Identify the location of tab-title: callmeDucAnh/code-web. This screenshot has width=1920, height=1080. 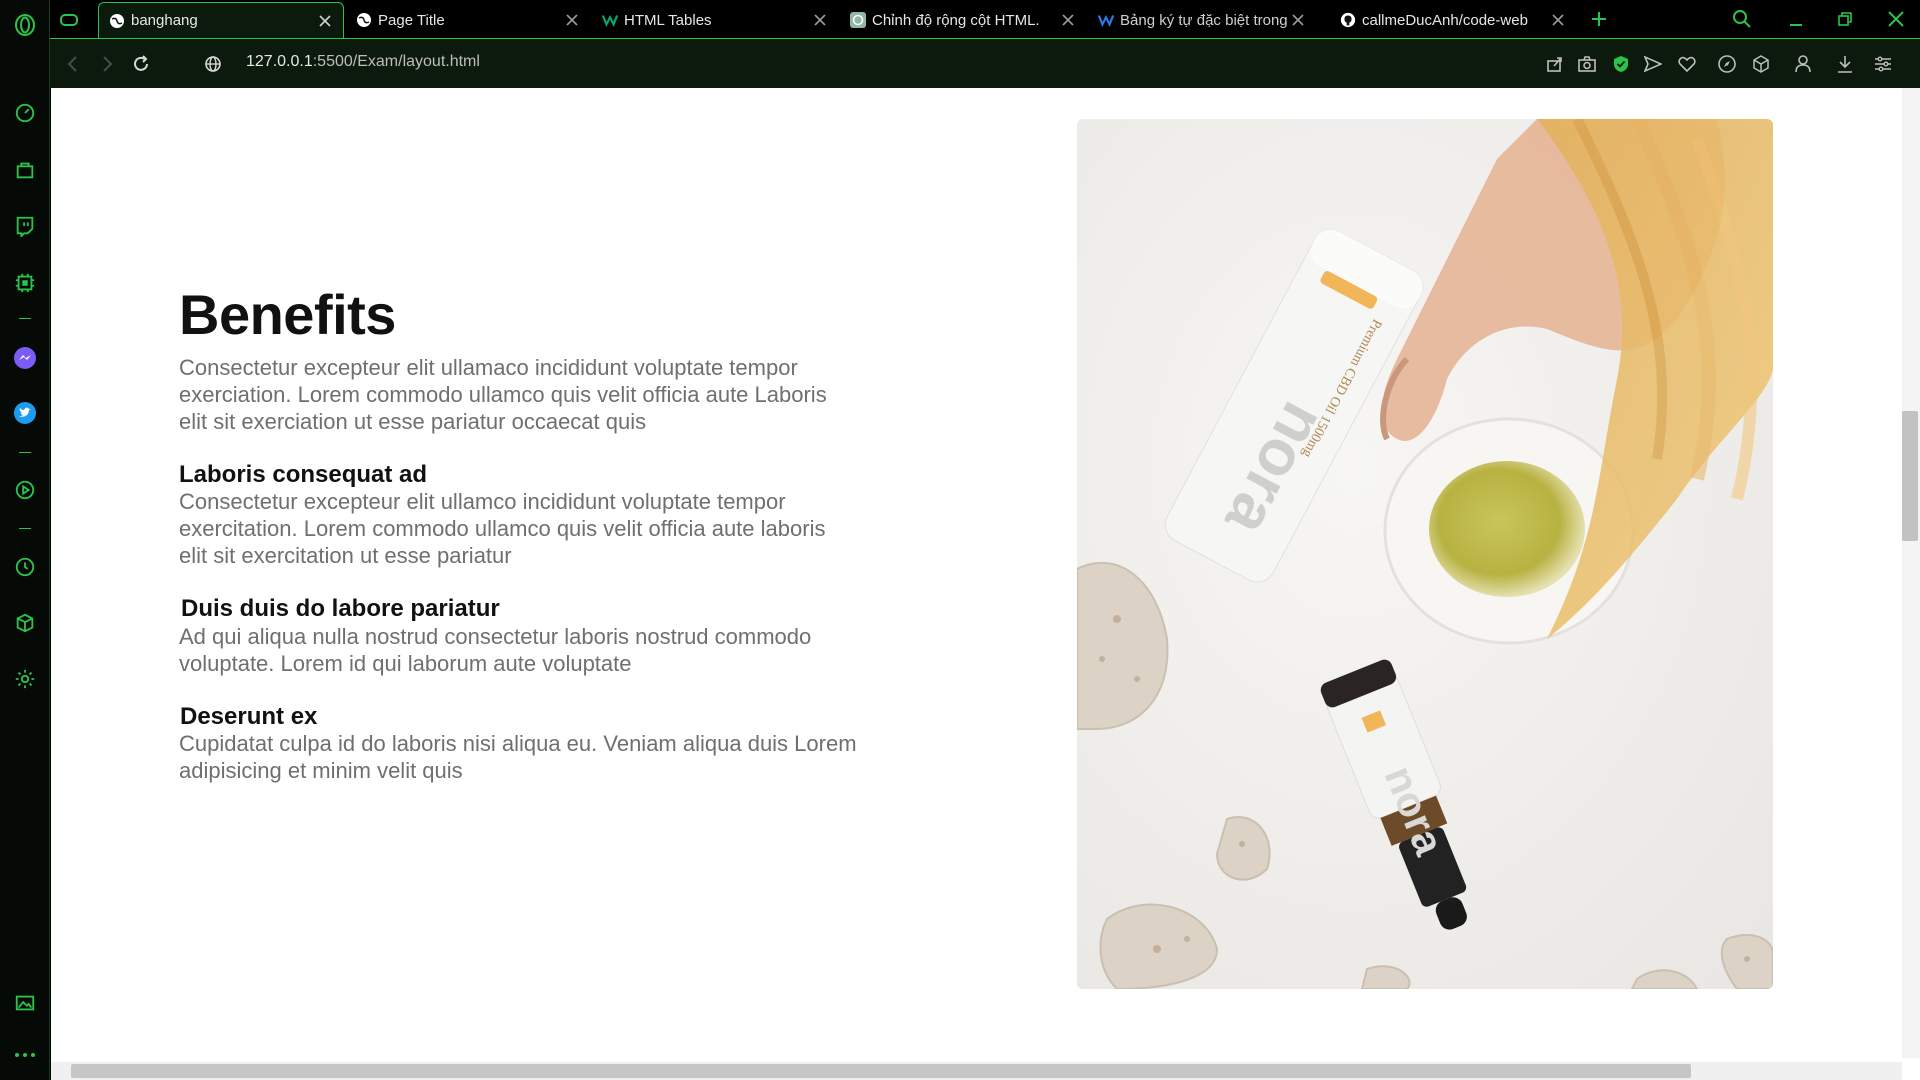
(1445, 20).